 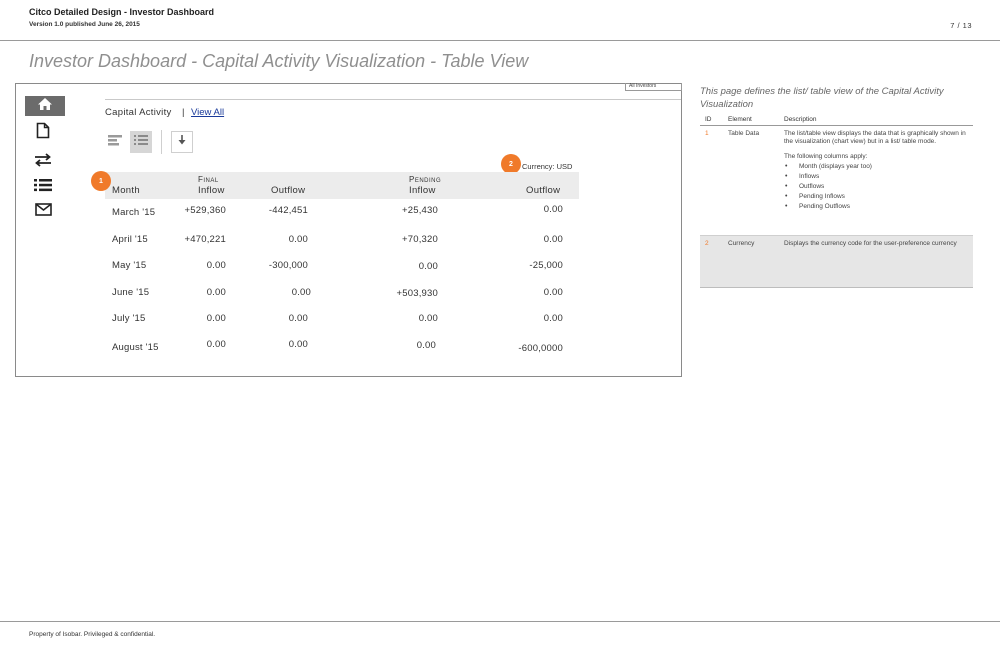 What do you see at coordinates (288, 190) in the screenshot?
I see `column-header-final-outflow: Outflow` at bounding box center [288, 190].